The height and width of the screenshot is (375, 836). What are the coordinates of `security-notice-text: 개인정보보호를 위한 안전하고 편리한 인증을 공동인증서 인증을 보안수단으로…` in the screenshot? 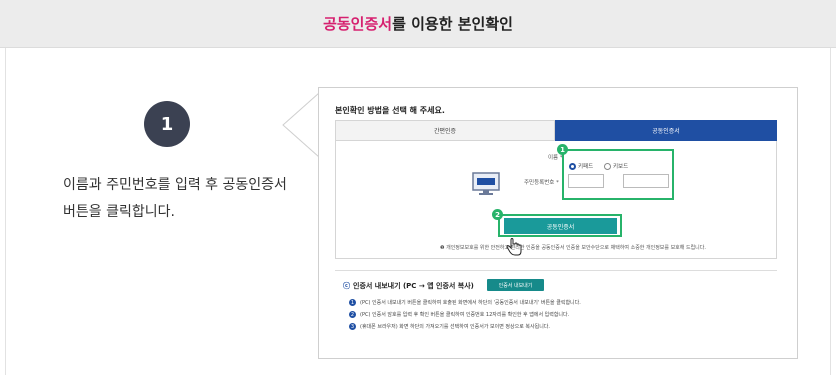 It's located at (576, 248).